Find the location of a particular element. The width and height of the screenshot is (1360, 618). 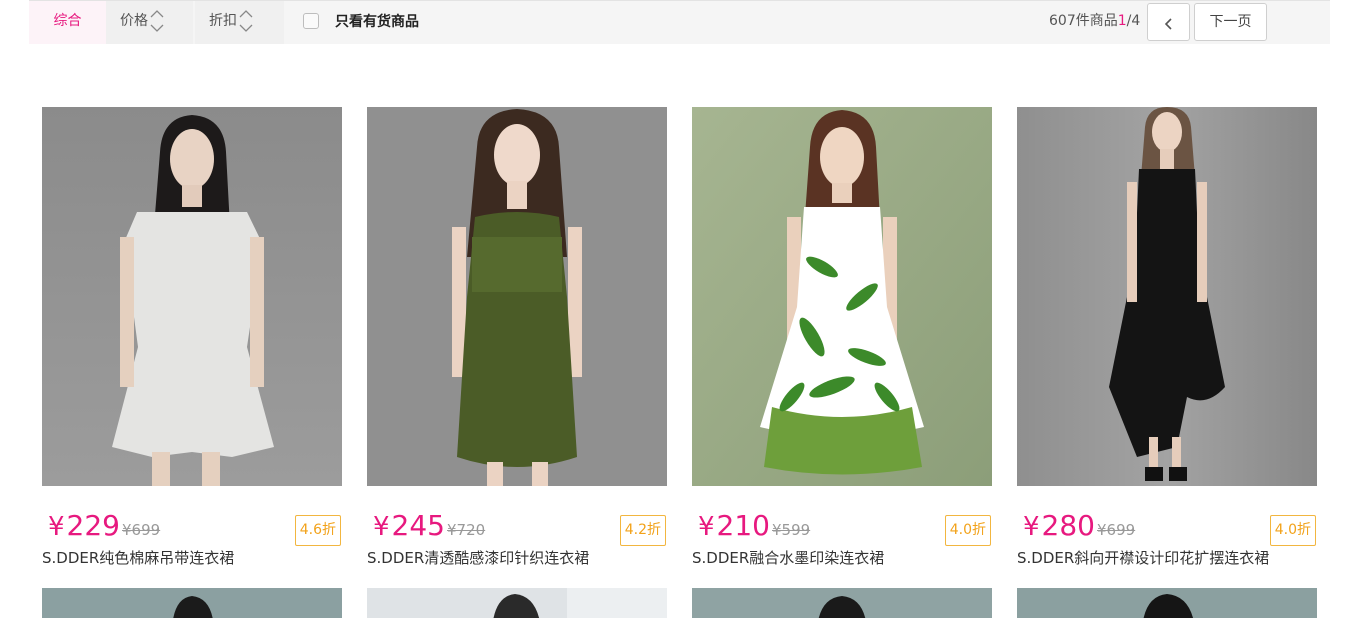

sort-tab-discount: 折扣 is located at coordinates (239, 22).